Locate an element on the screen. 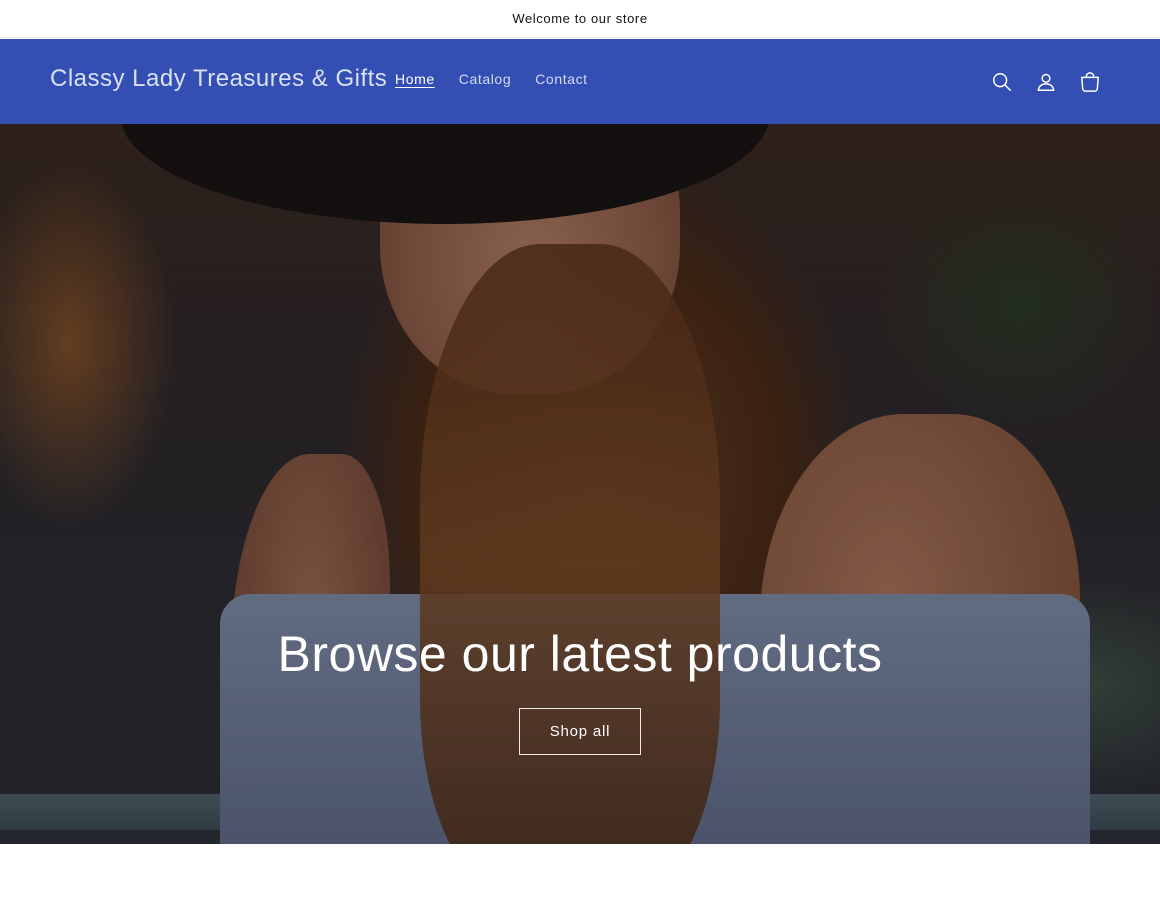 Image resolution: width=1160 pixels, height=900 pixels. store-logo: Classy Lady Treasures & Gifts is located at coordinates (218, 79).